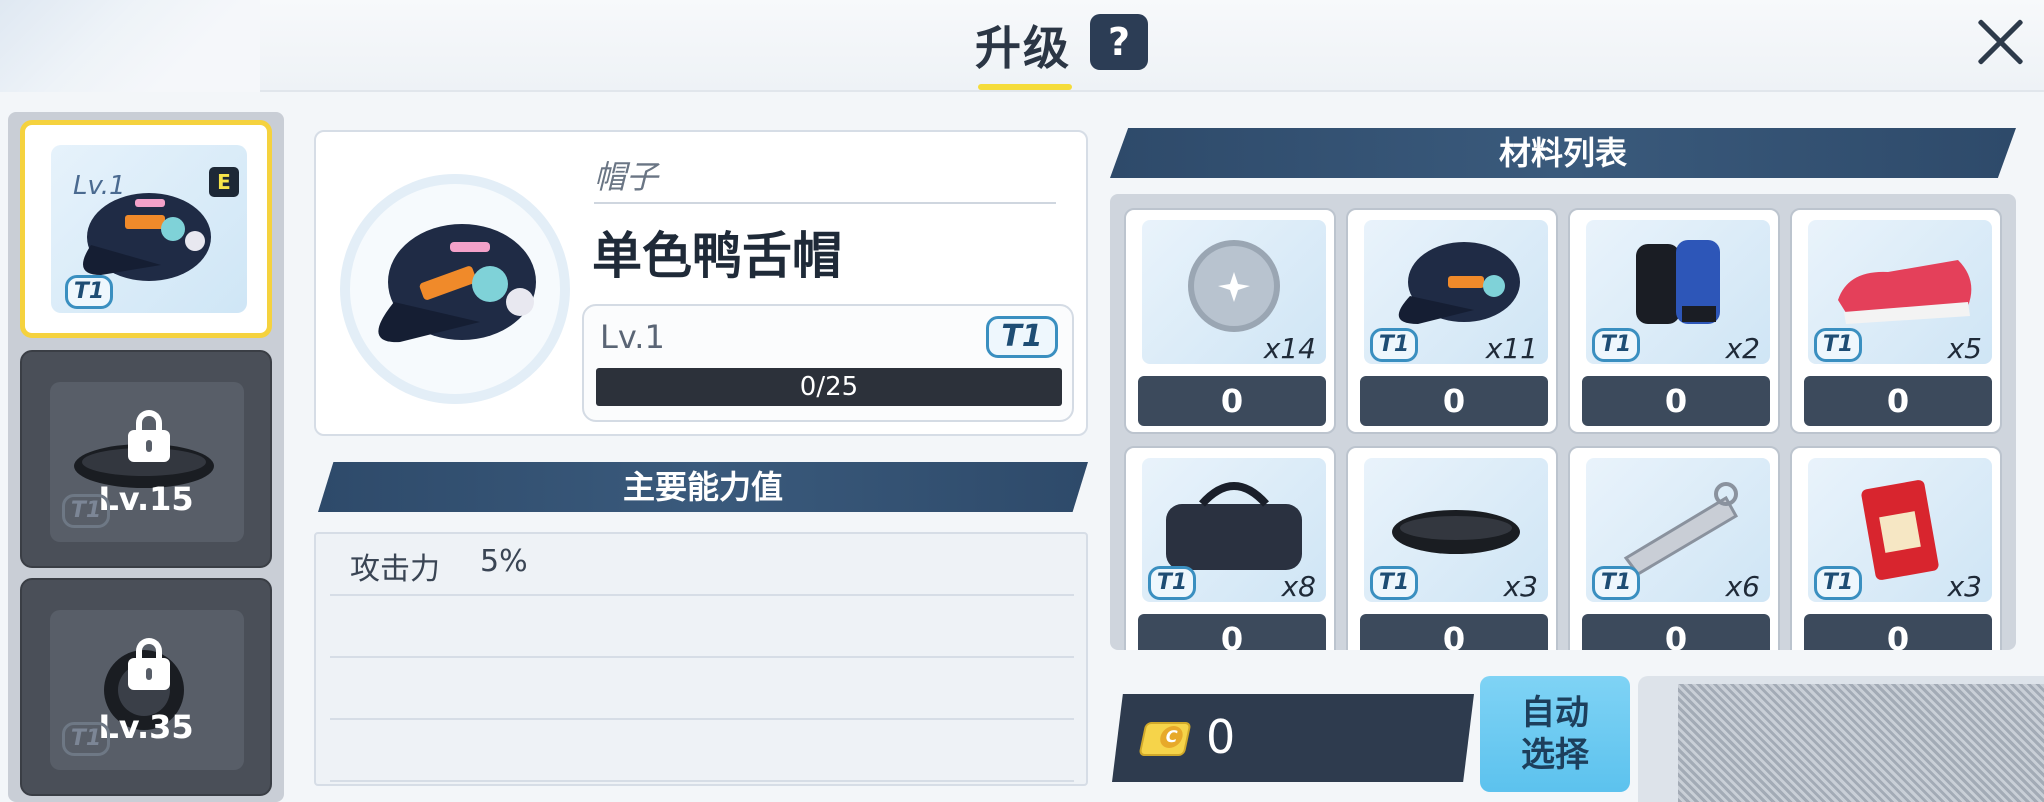  What do you see at coordinates (1742, 586) in the screenshot?
I see `material-qty: x6` at bounding box center [1742, 586].